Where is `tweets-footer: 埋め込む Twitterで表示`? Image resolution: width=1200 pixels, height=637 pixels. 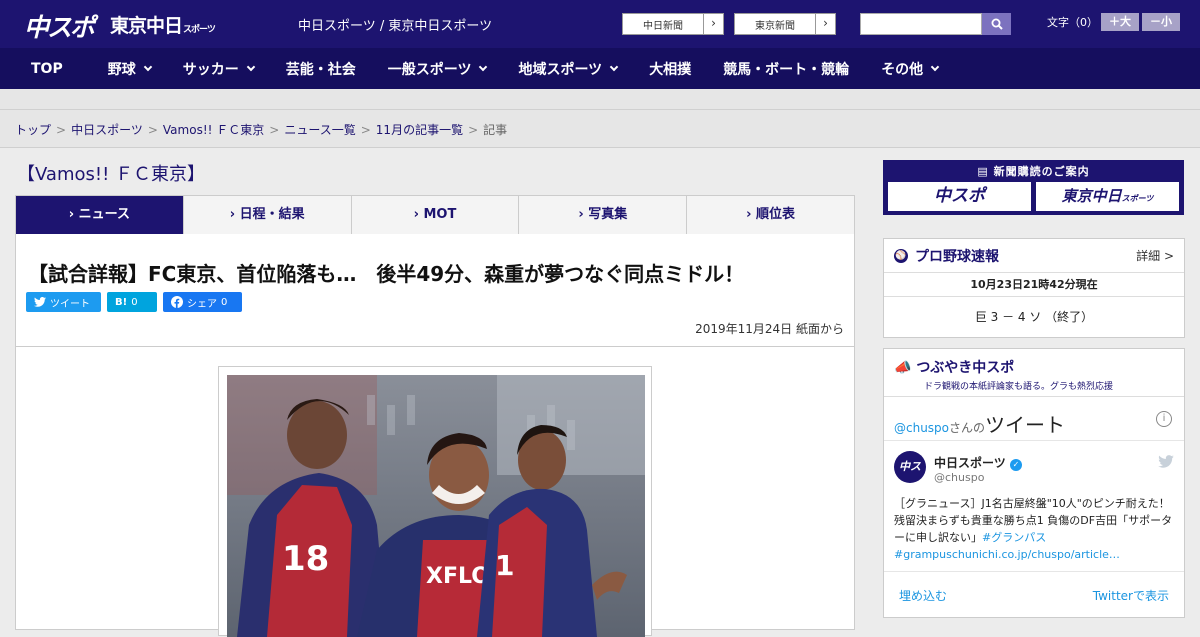
tweets-footer: 埋め込む Twitterで表示 is located at coordinates (1034, 593).